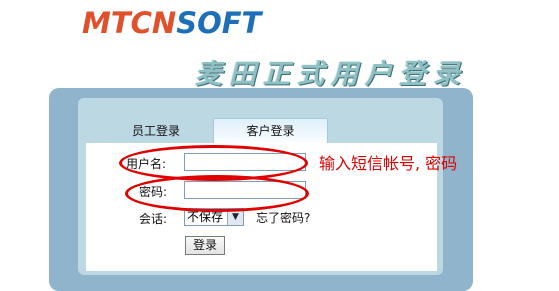 This screenshot has width=559, height=291. I want to click on page-subtitle: 麦田正式用户登录, so click(331, 74).